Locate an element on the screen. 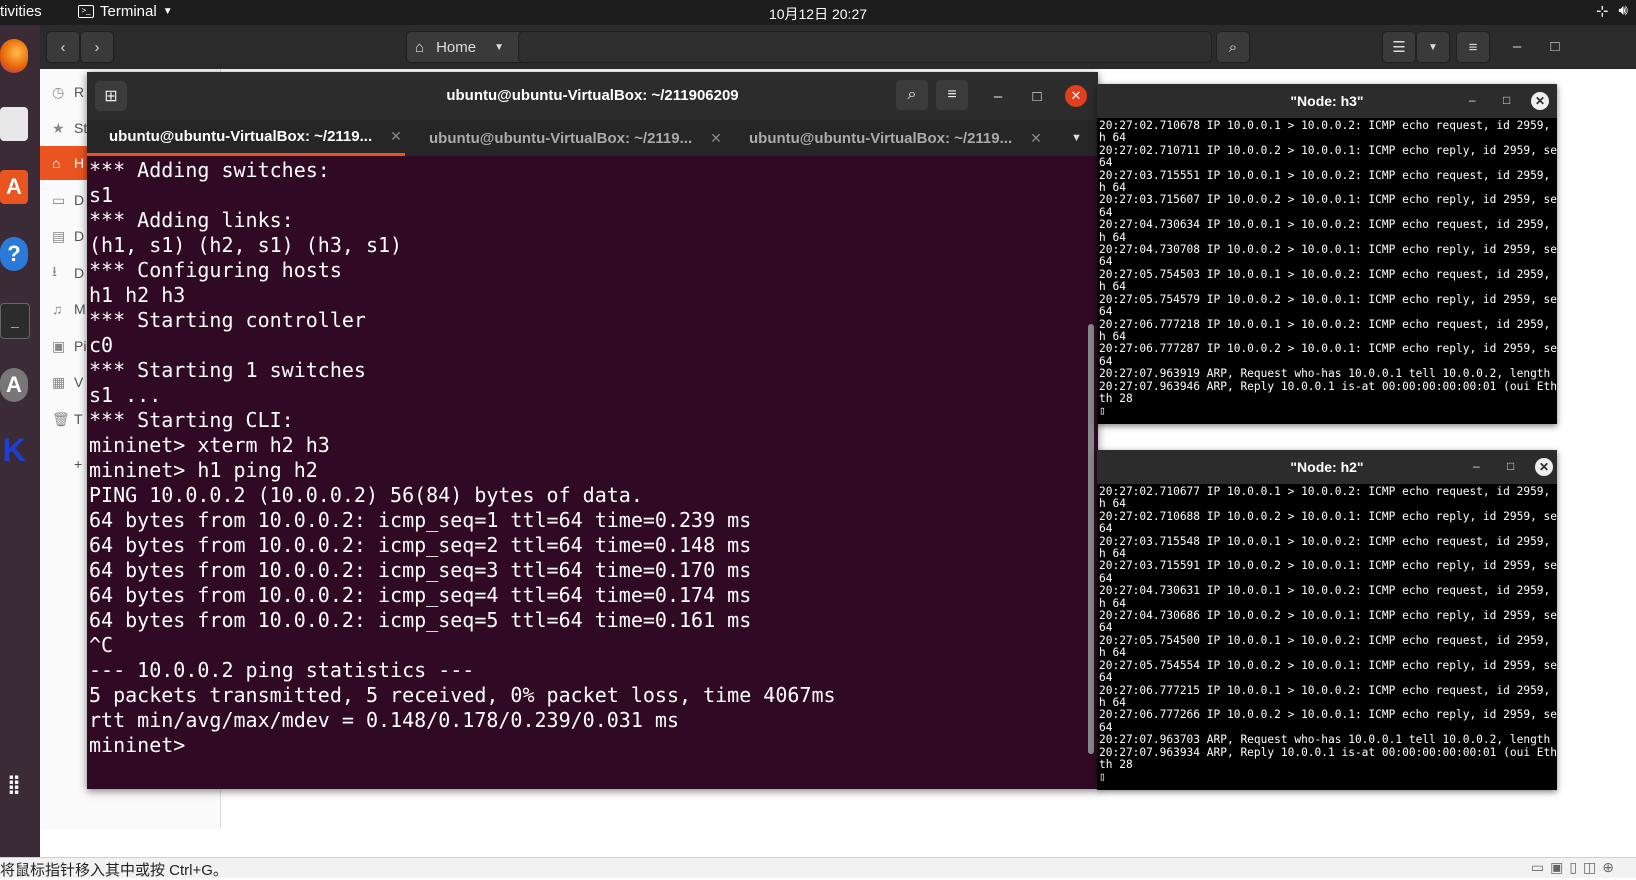  status-bar: 将鼠标指针移入其中或按 Ctrl+G。 ▭▣▯◫⊕ is located at coordinates (818, 868).